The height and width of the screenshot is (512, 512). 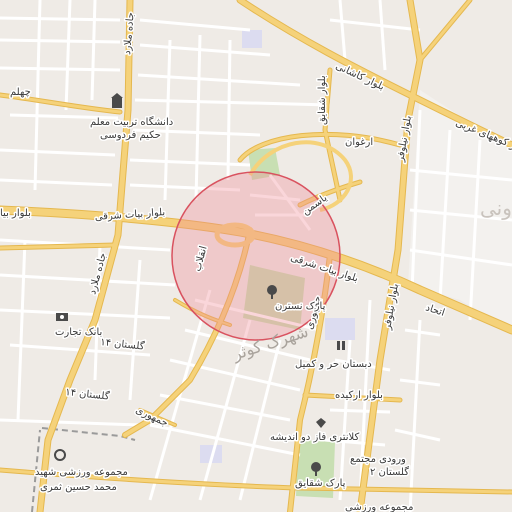 What do you see at coordinates (20, 92) in the screenshot?
I see `road-label-chehelm: چهلم` at bounding box center [20, 92].